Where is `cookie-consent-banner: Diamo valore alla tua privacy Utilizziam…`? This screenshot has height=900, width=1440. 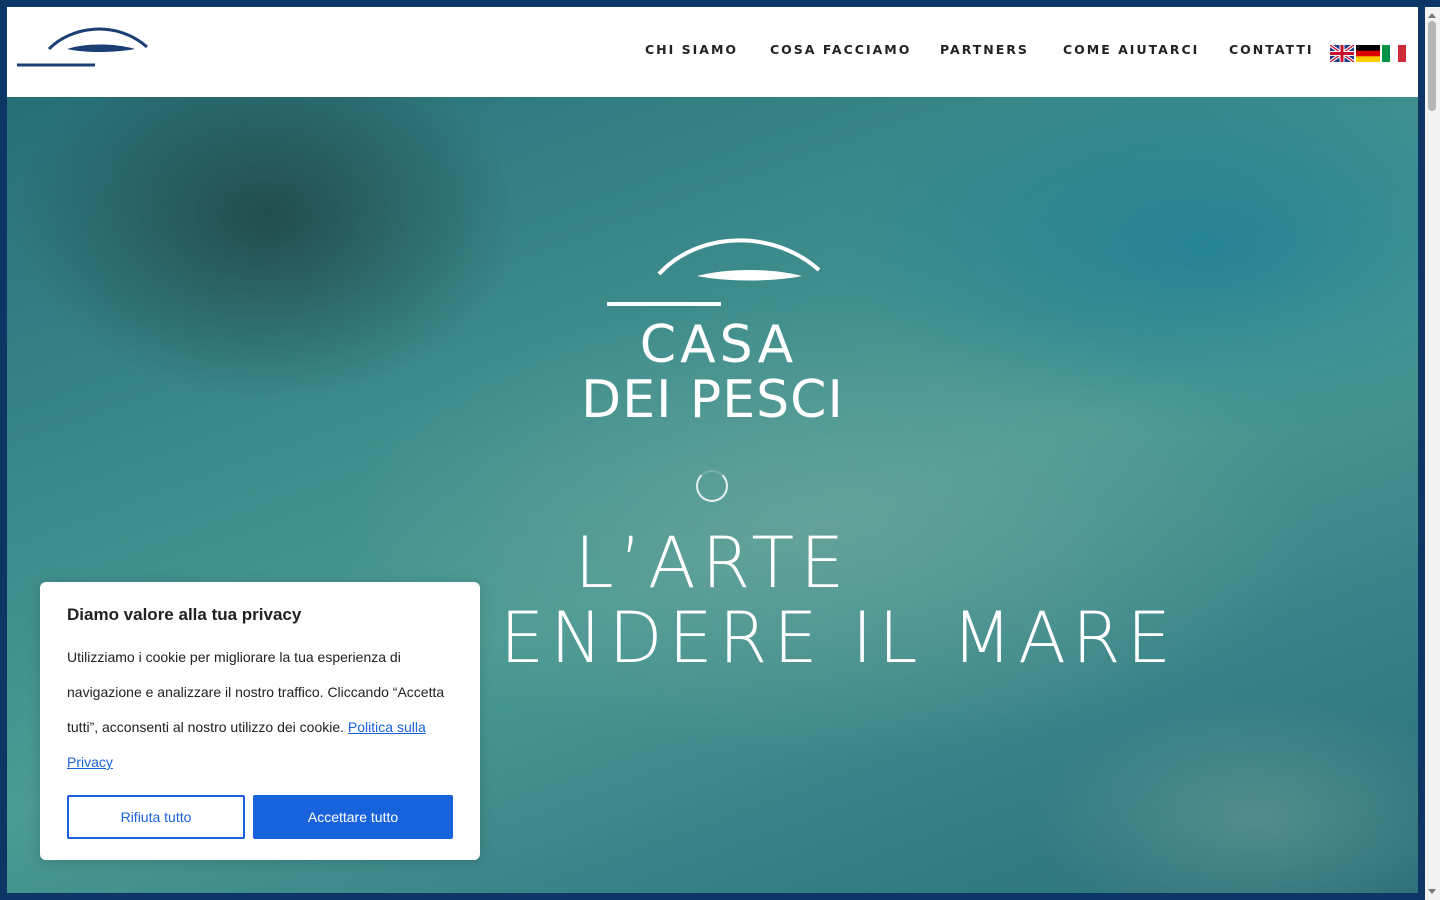 cookie-consent-banner: Diamo valore alla tua privacy Utilizziam… is located at coordinates (260, 721).